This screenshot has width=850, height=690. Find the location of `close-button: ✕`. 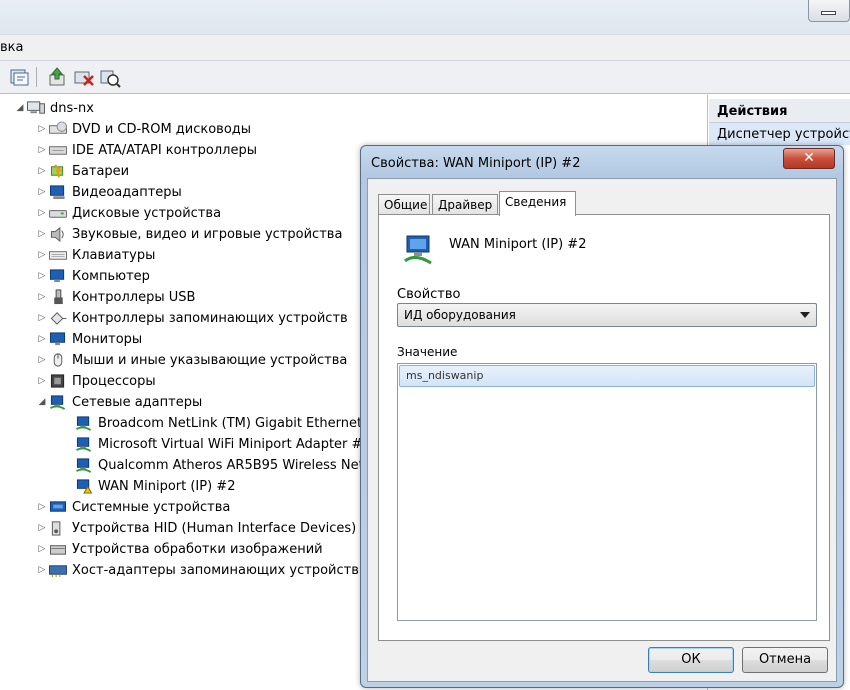

close-button: ✕ is located at coordinates (809, 158).